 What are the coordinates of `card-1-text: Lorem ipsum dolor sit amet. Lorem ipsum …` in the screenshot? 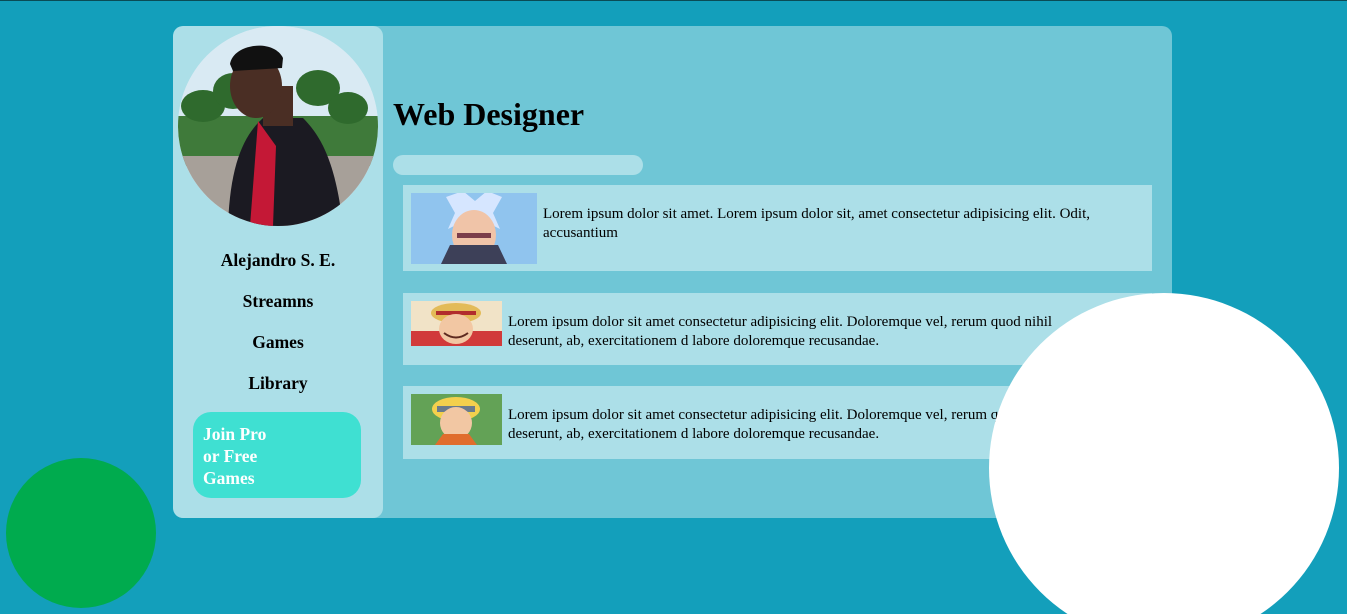 It's located at (816, 223).